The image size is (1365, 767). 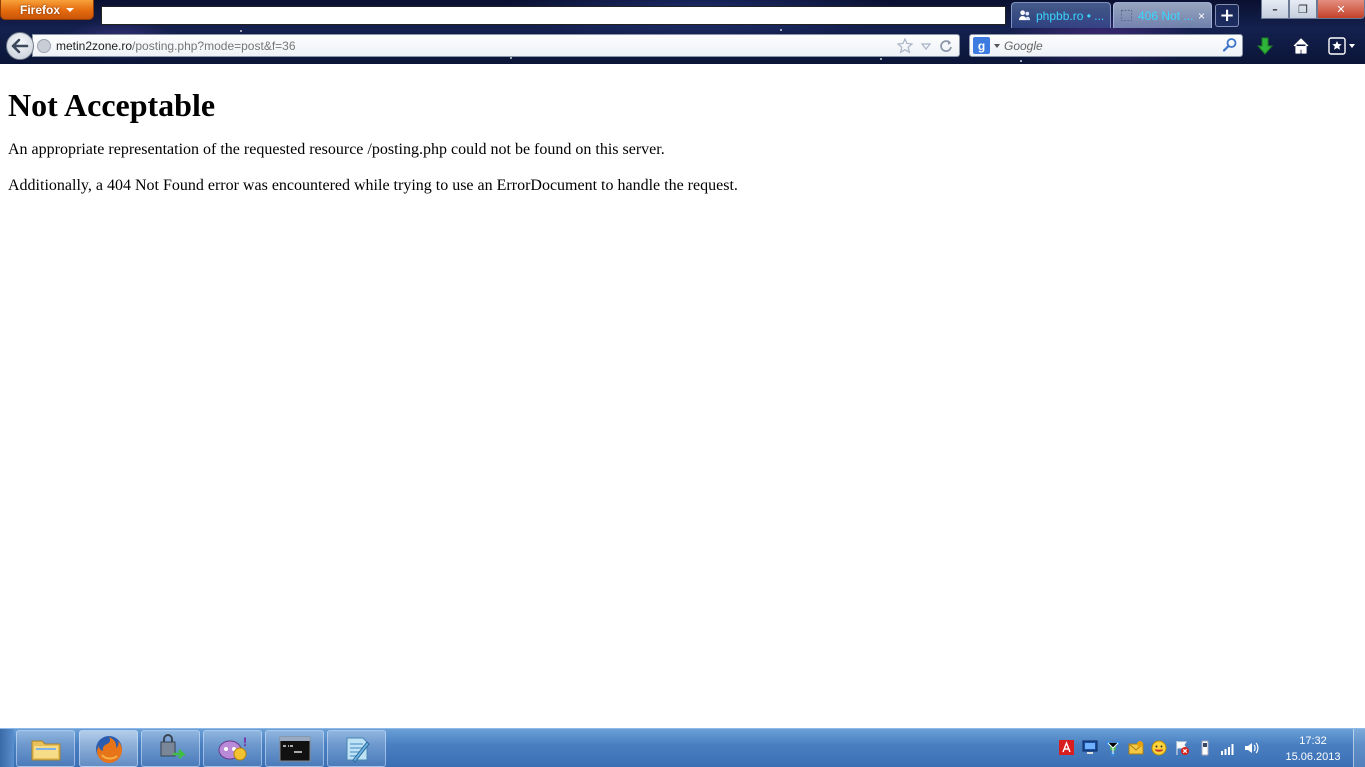 I want to click on tray-emoticon, so click(x=1158, y=747).